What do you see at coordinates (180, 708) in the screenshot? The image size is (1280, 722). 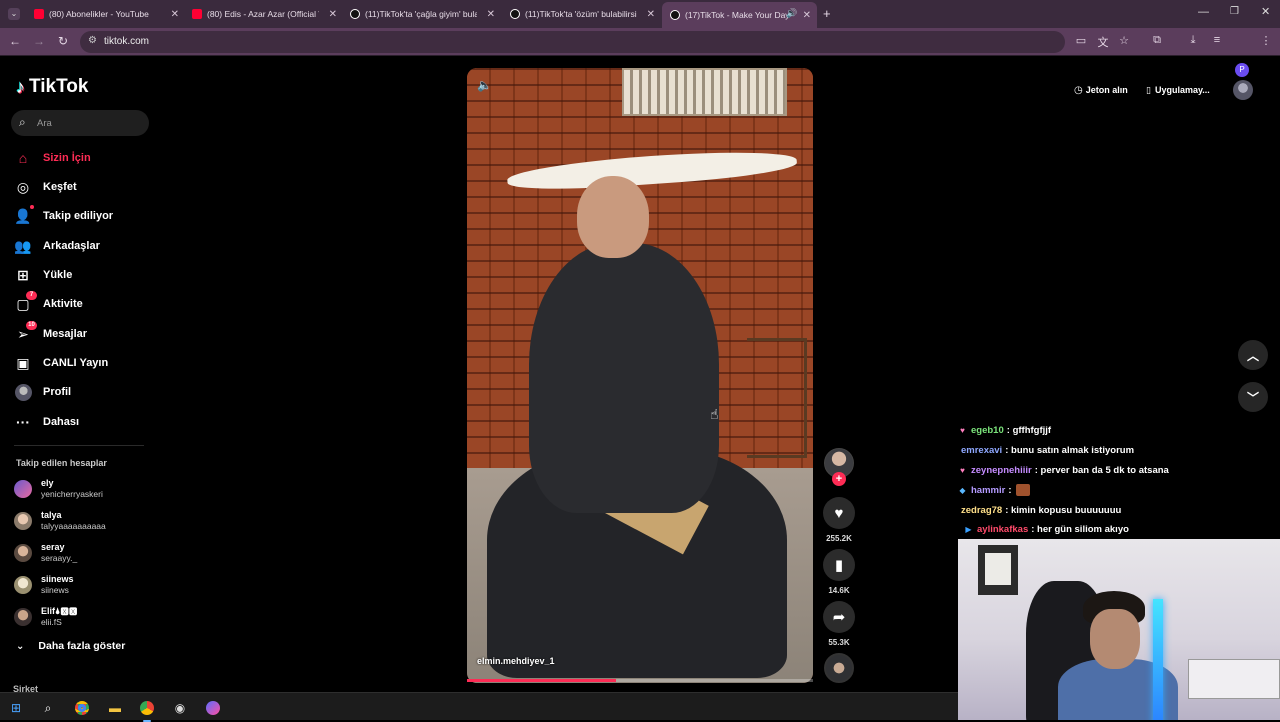 I see `obs-icon: ◉` at bounding box center [180, 708].